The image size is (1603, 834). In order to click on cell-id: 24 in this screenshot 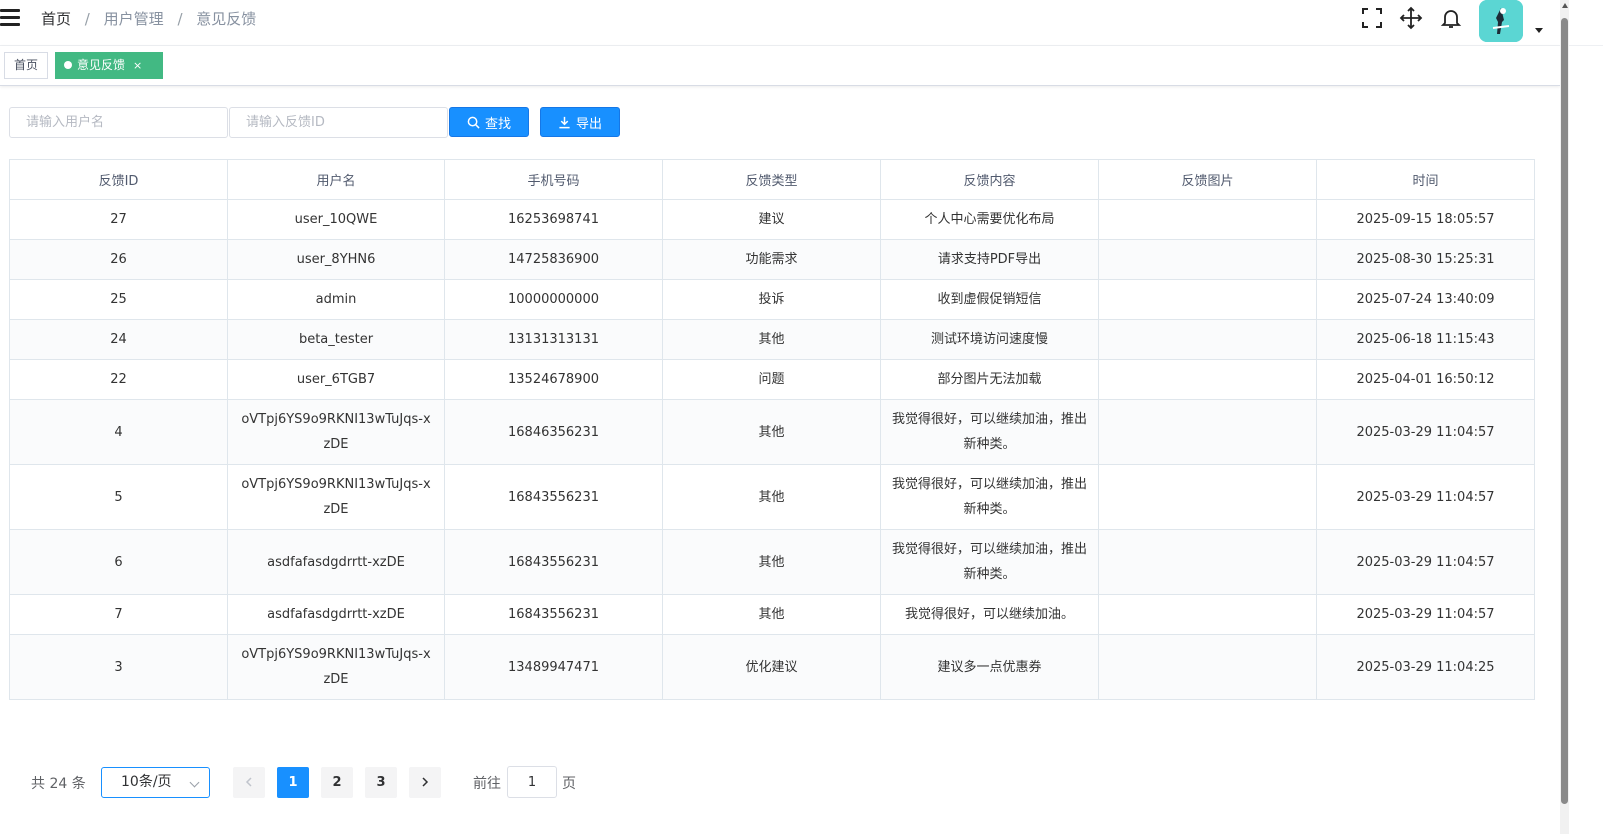, I will do `click(118, 339)`.